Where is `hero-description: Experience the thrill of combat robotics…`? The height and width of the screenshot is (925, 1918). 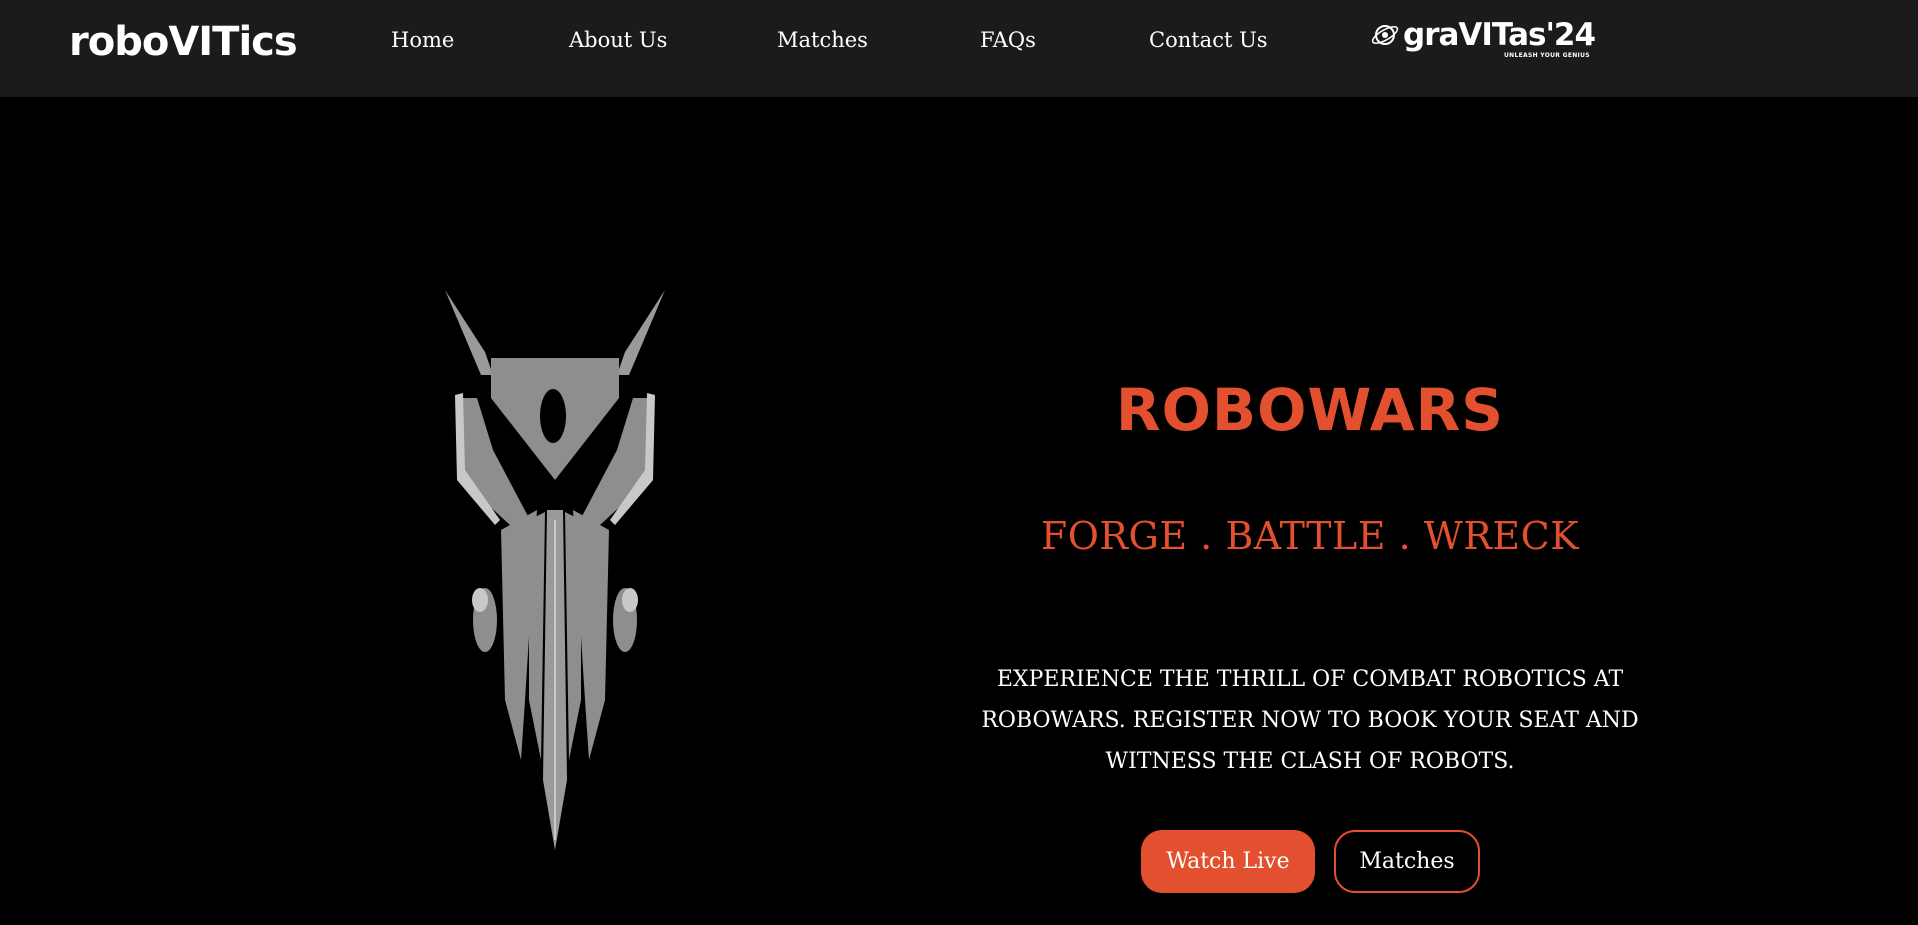 hero-description: Experience the thrill of combat robotics… is located at coordinates (1310, 720).